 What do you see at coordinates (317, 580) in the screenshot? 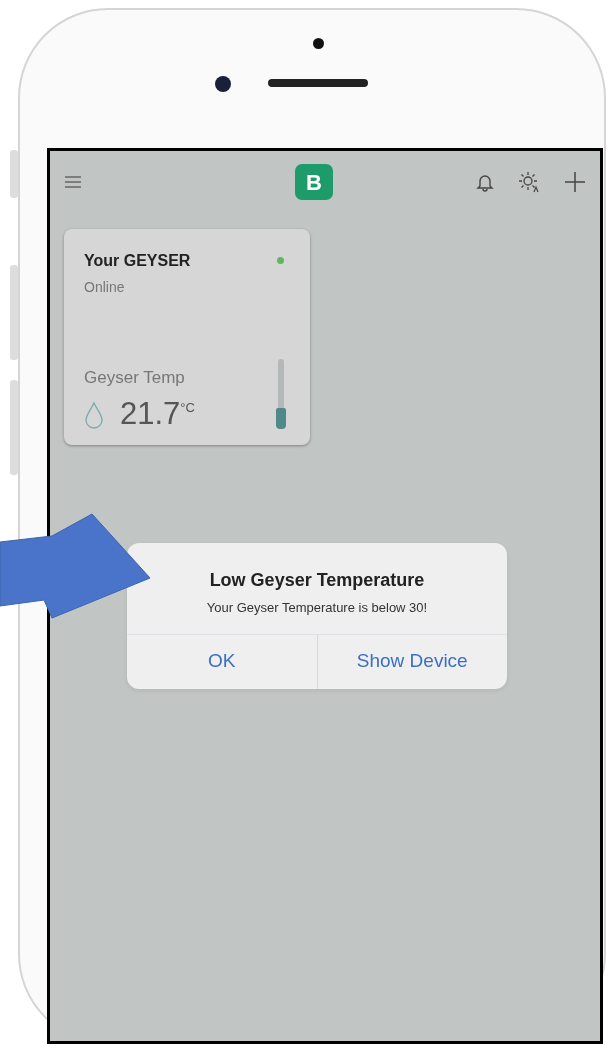
I see `alert-title: Low Geyser Temperature` at bounding box center [317, 580].